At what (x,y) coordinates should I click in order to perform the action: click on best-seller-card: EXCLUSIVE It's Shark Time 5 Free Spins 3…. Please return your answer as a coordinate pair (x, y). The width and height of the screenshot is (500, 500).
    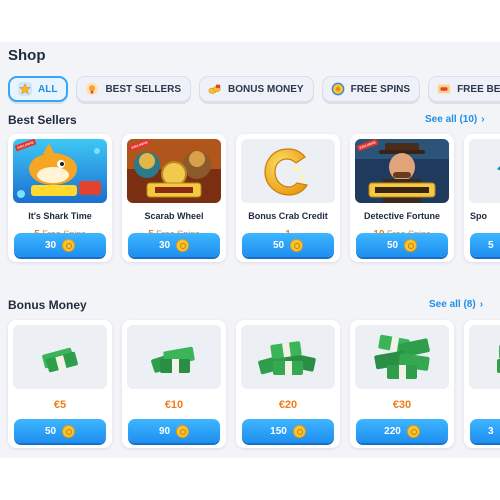
    Looking at the image, I should click on (60, 198).